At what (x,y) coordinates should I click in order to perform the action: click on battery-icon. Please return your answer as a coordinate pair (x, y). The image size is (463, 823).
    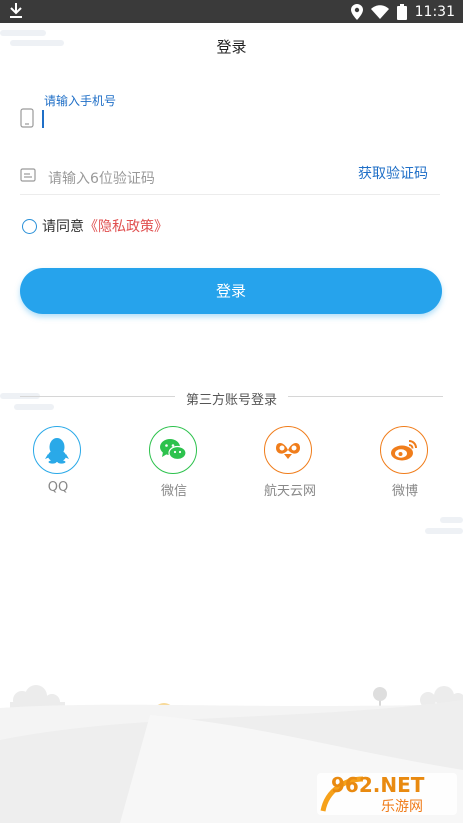
    Looking at the image, I should click on (401, 12).